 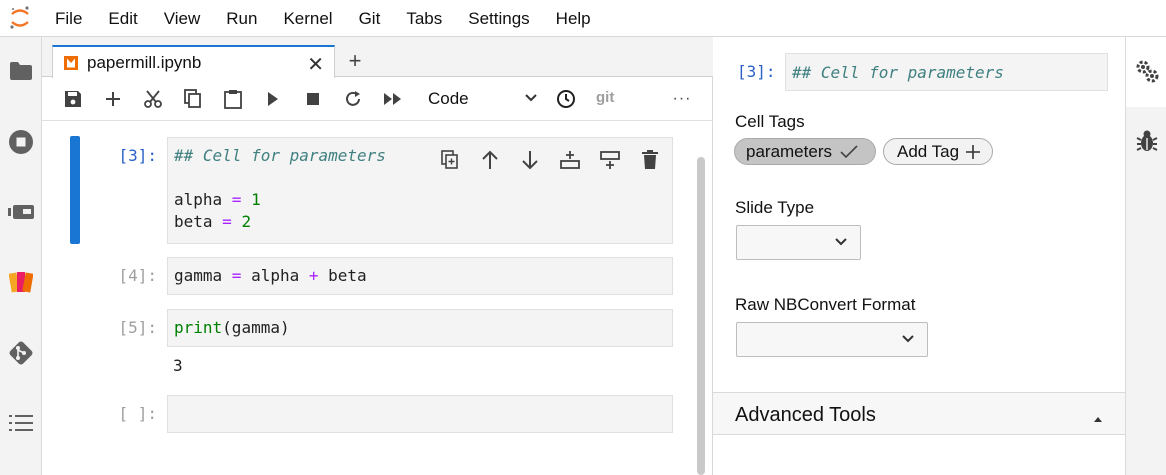 I want to click on advanced-tools-section: Advanced Tools, so click(x=919, y=413).